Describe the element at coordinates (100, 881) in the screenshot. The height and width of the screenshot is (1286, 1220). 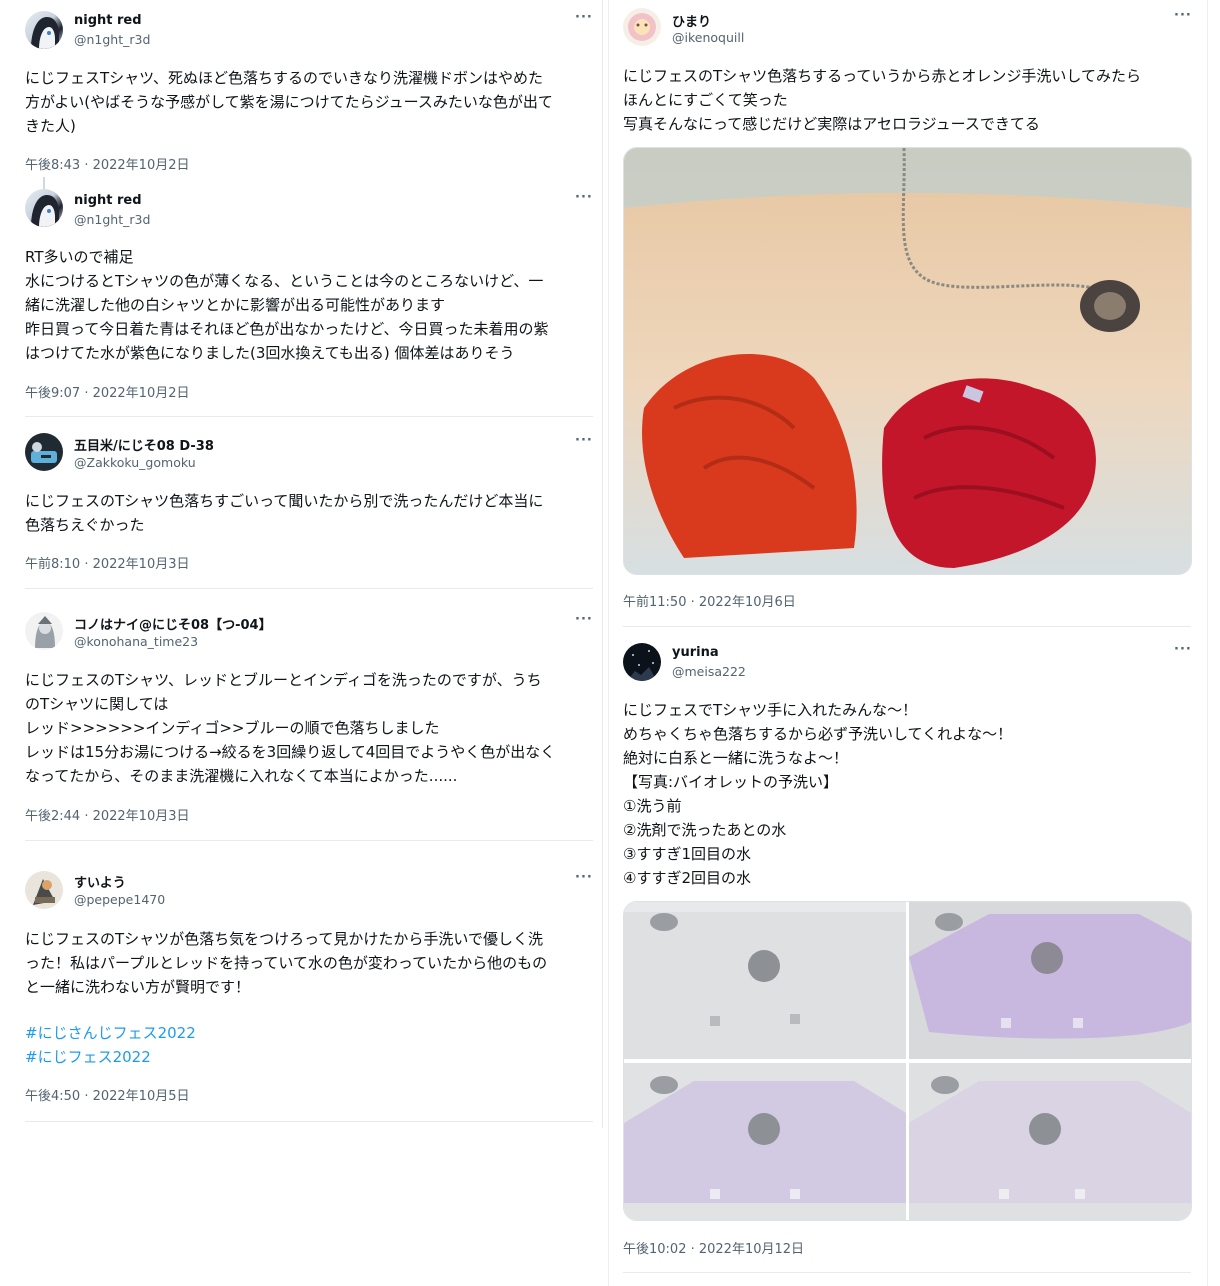
I see `display-name: すいよう` at that location.